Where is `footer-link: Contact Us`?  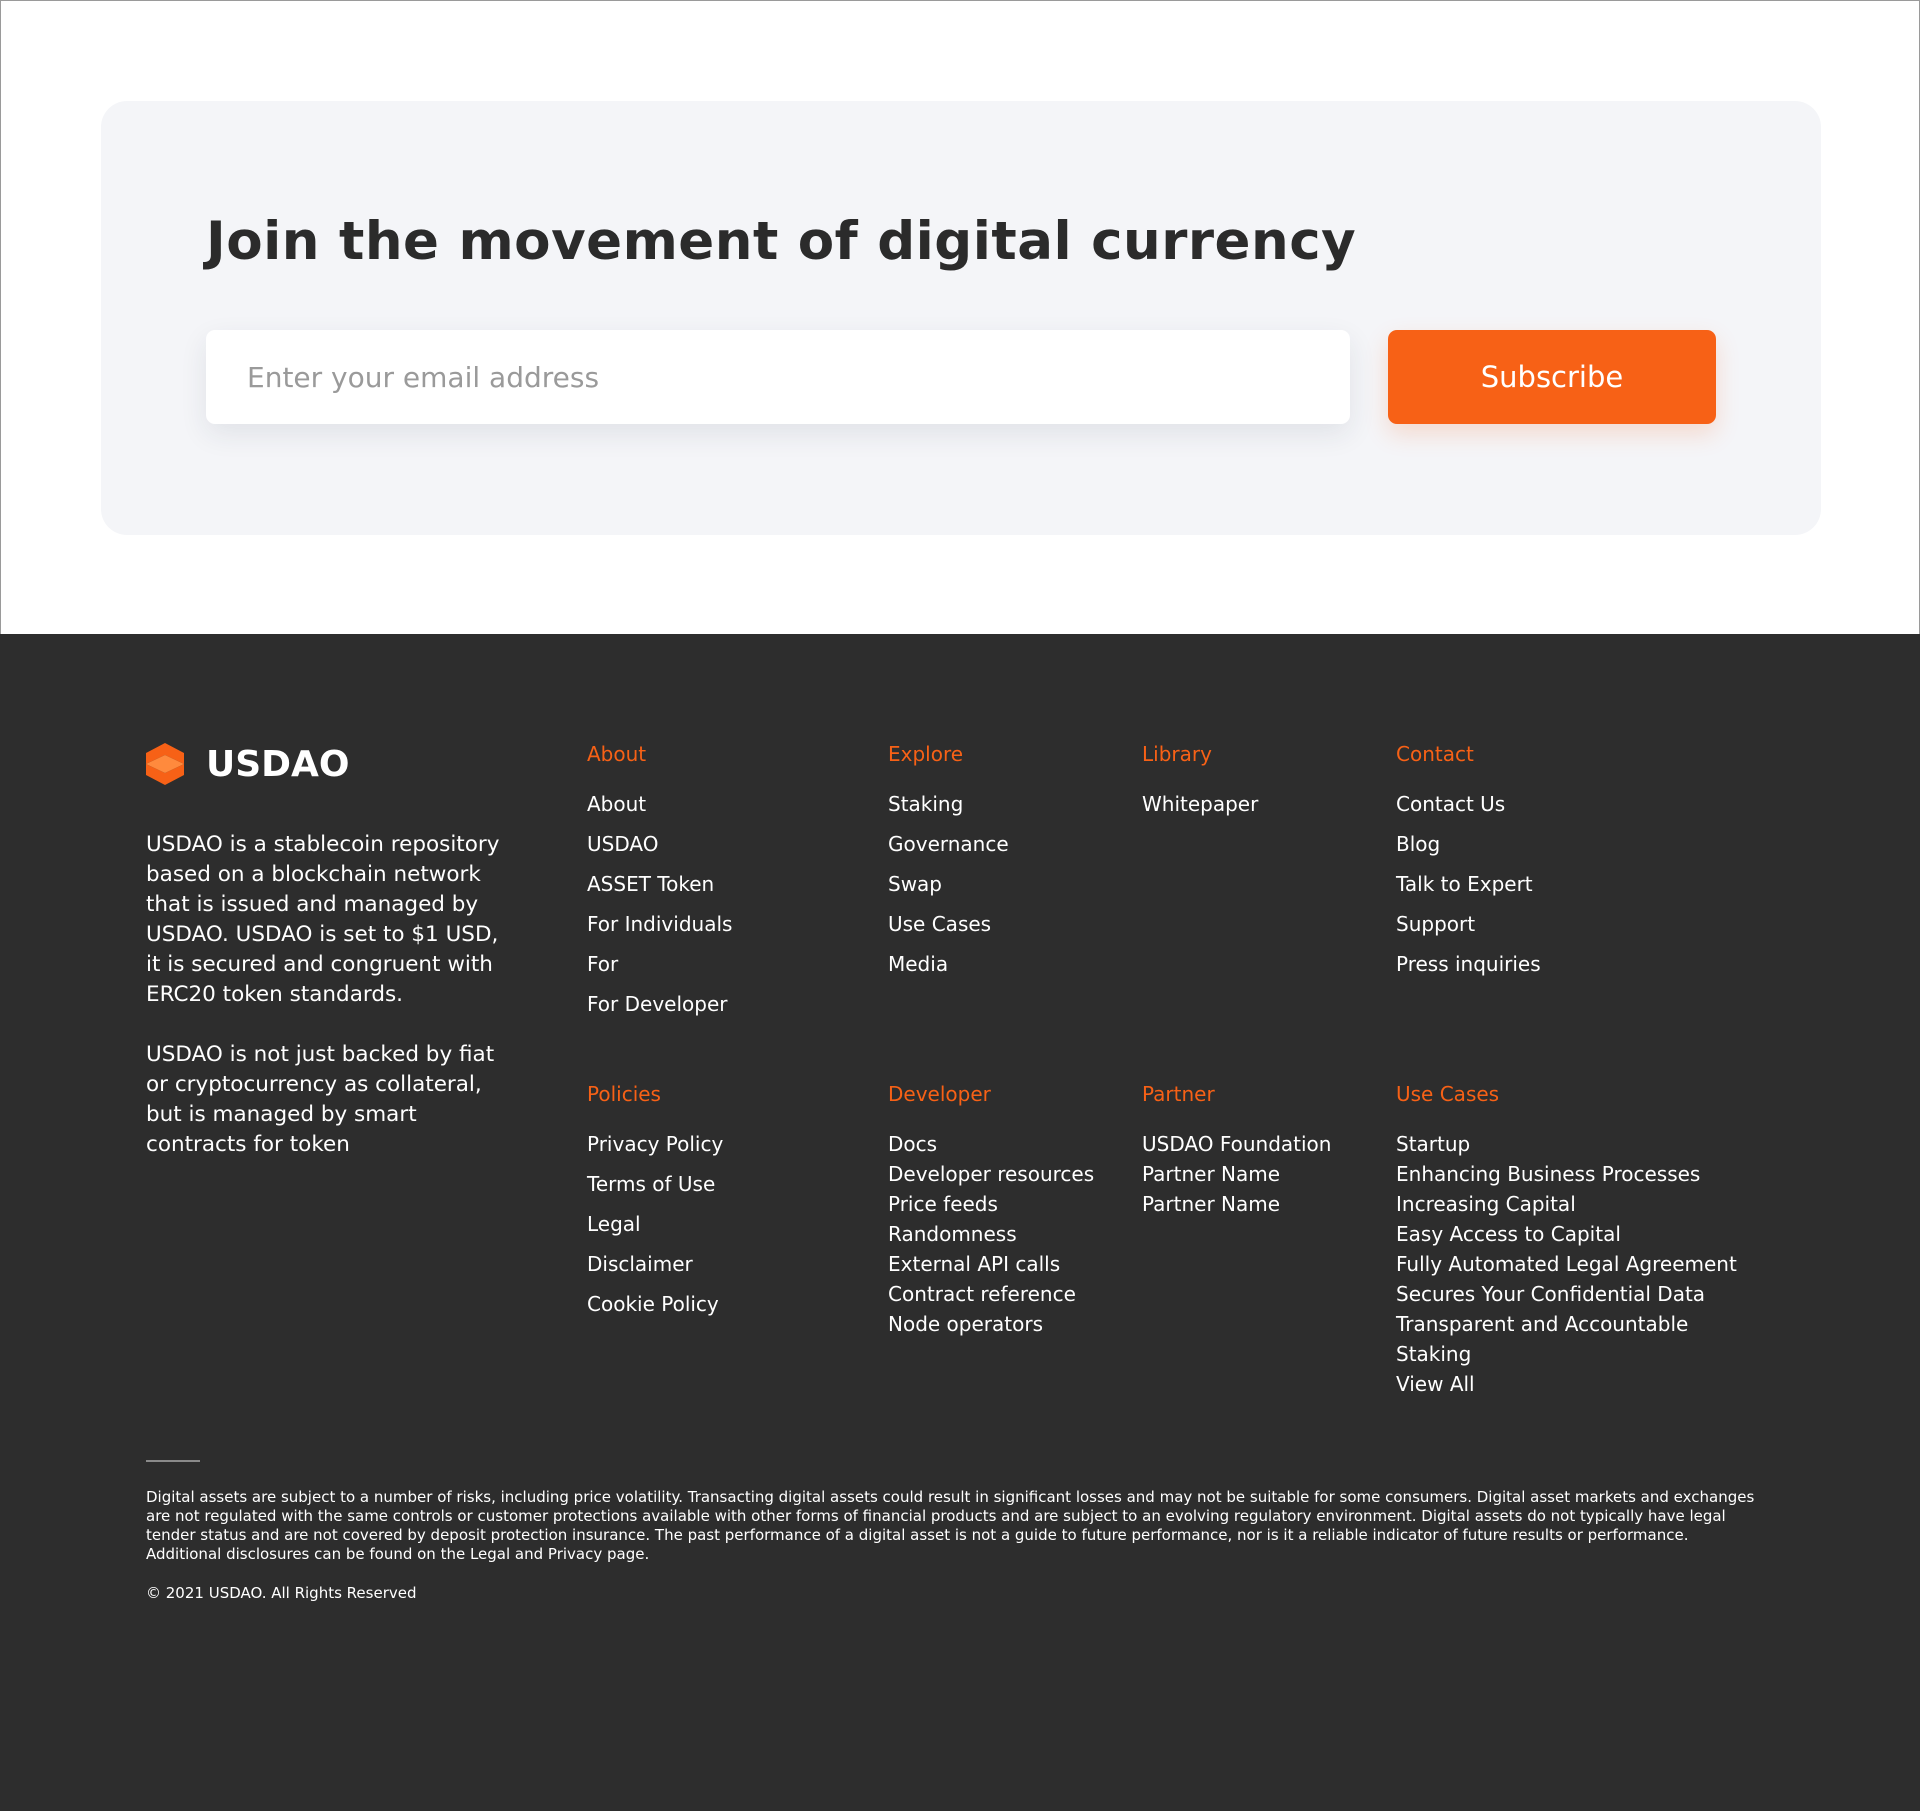
footer-link: Contact Us is located at coordinates (1450, 804).